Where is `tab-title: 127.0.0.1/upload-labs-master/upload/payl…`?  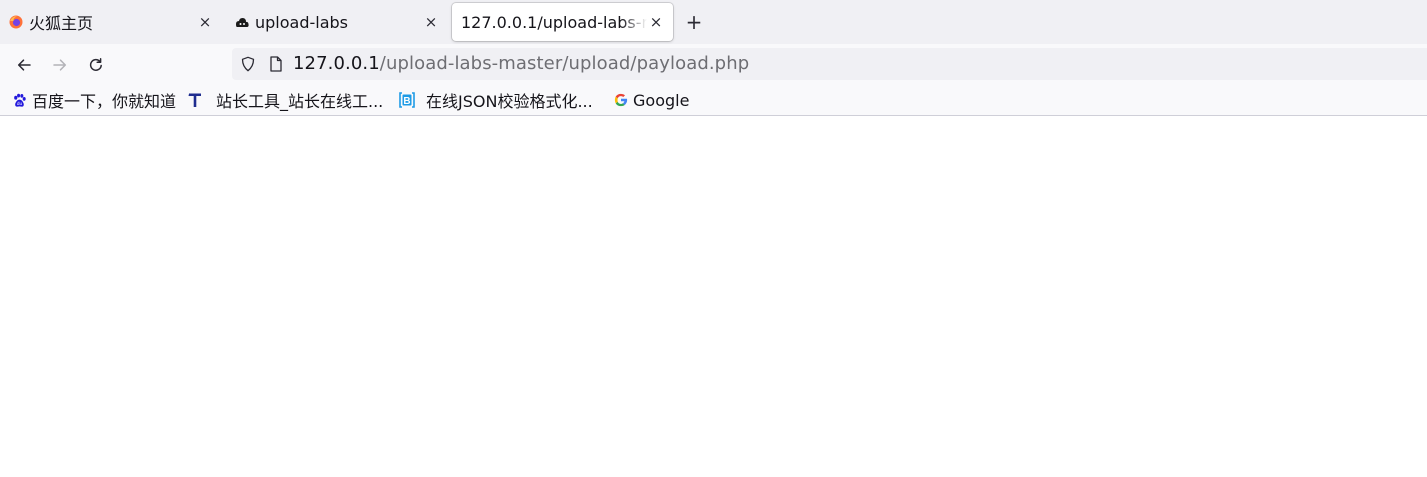 tab-title: 127.0.0.1/upload-labs-master/upload/payl… is located at coordinates (554, 22).